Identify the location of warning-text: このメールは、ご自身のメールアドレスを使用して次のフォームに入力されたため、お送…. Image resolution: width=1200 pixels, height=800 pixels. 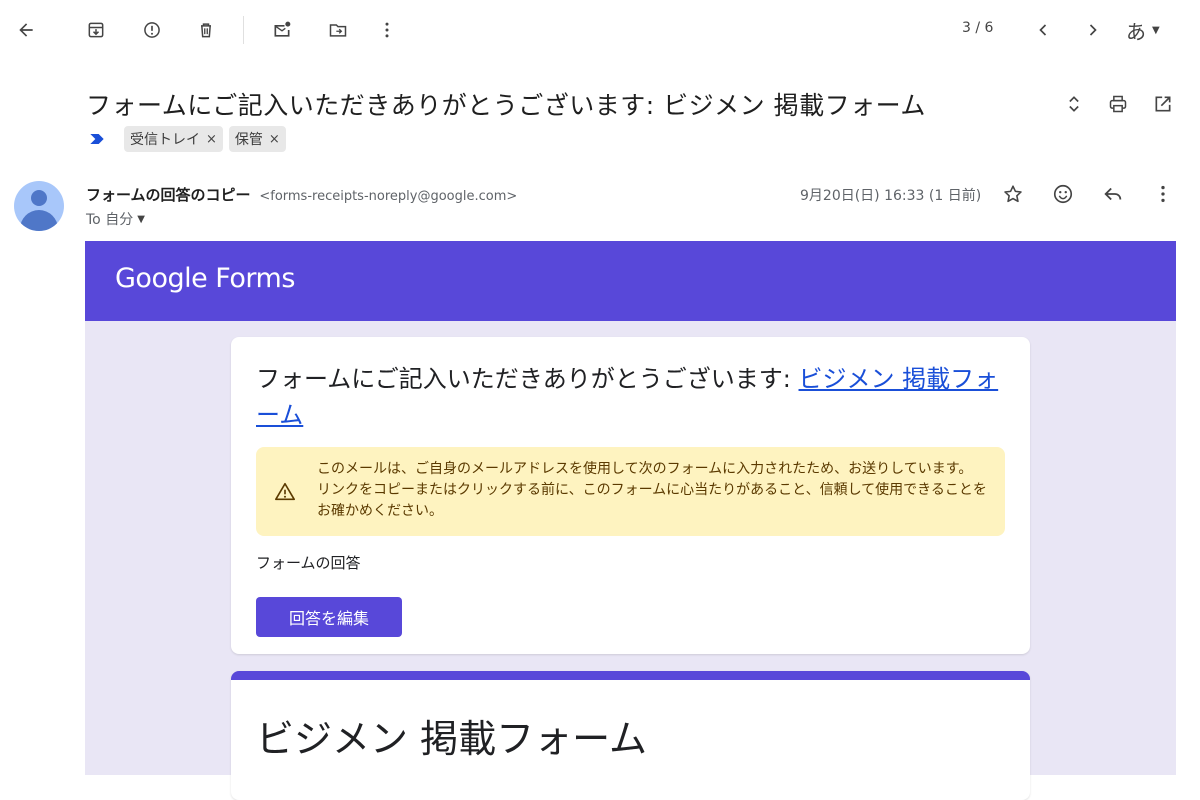
(652, 490).